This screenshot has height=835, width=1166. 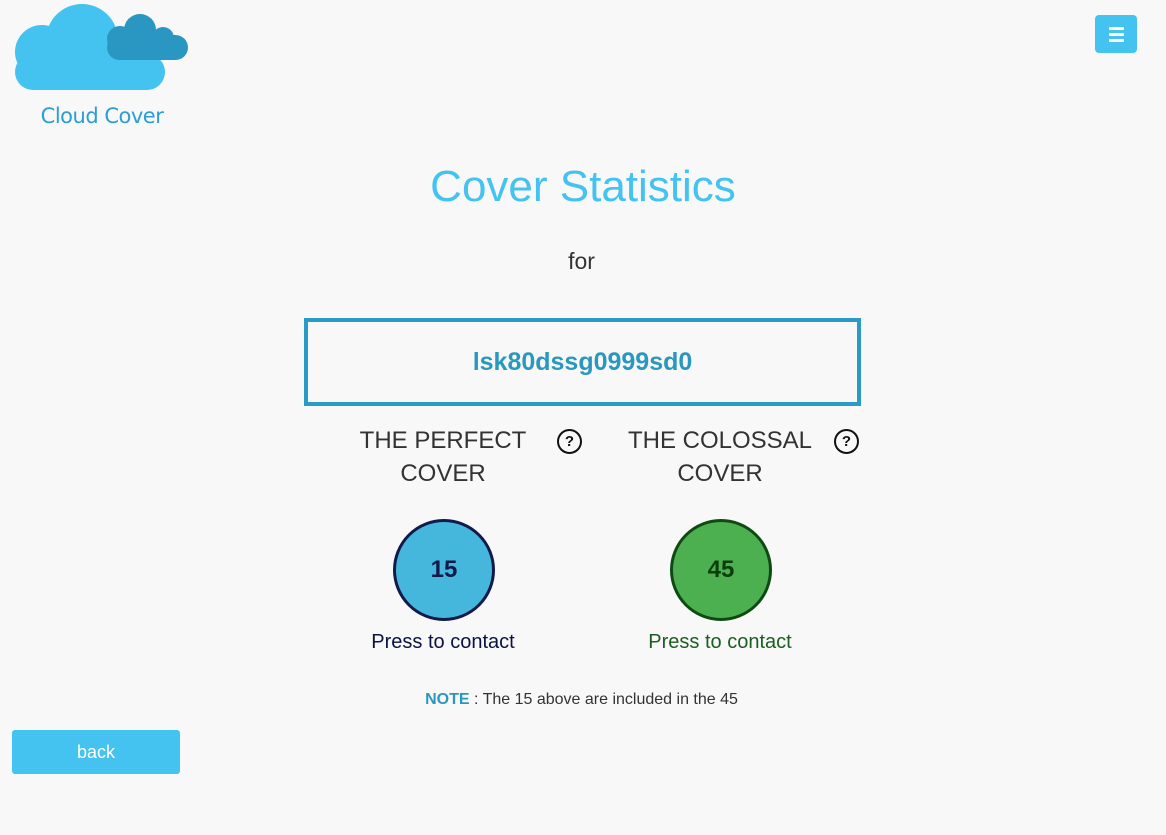 I want to click on colossal-cover-help-icon: ?, so click(x=846, y=441).